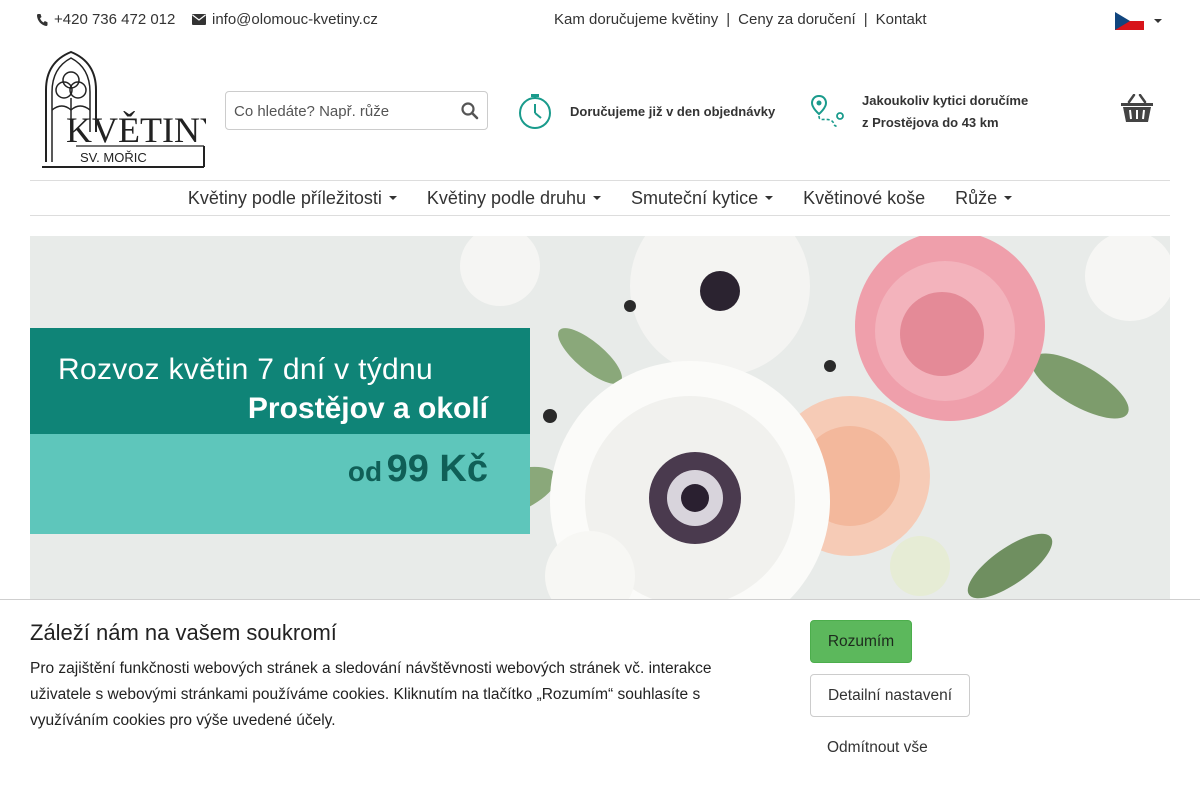 This screenshot has width=1200, height=800. I want to click on nav-item-flower-types: Květiny podle druhu, so click(514, 198).